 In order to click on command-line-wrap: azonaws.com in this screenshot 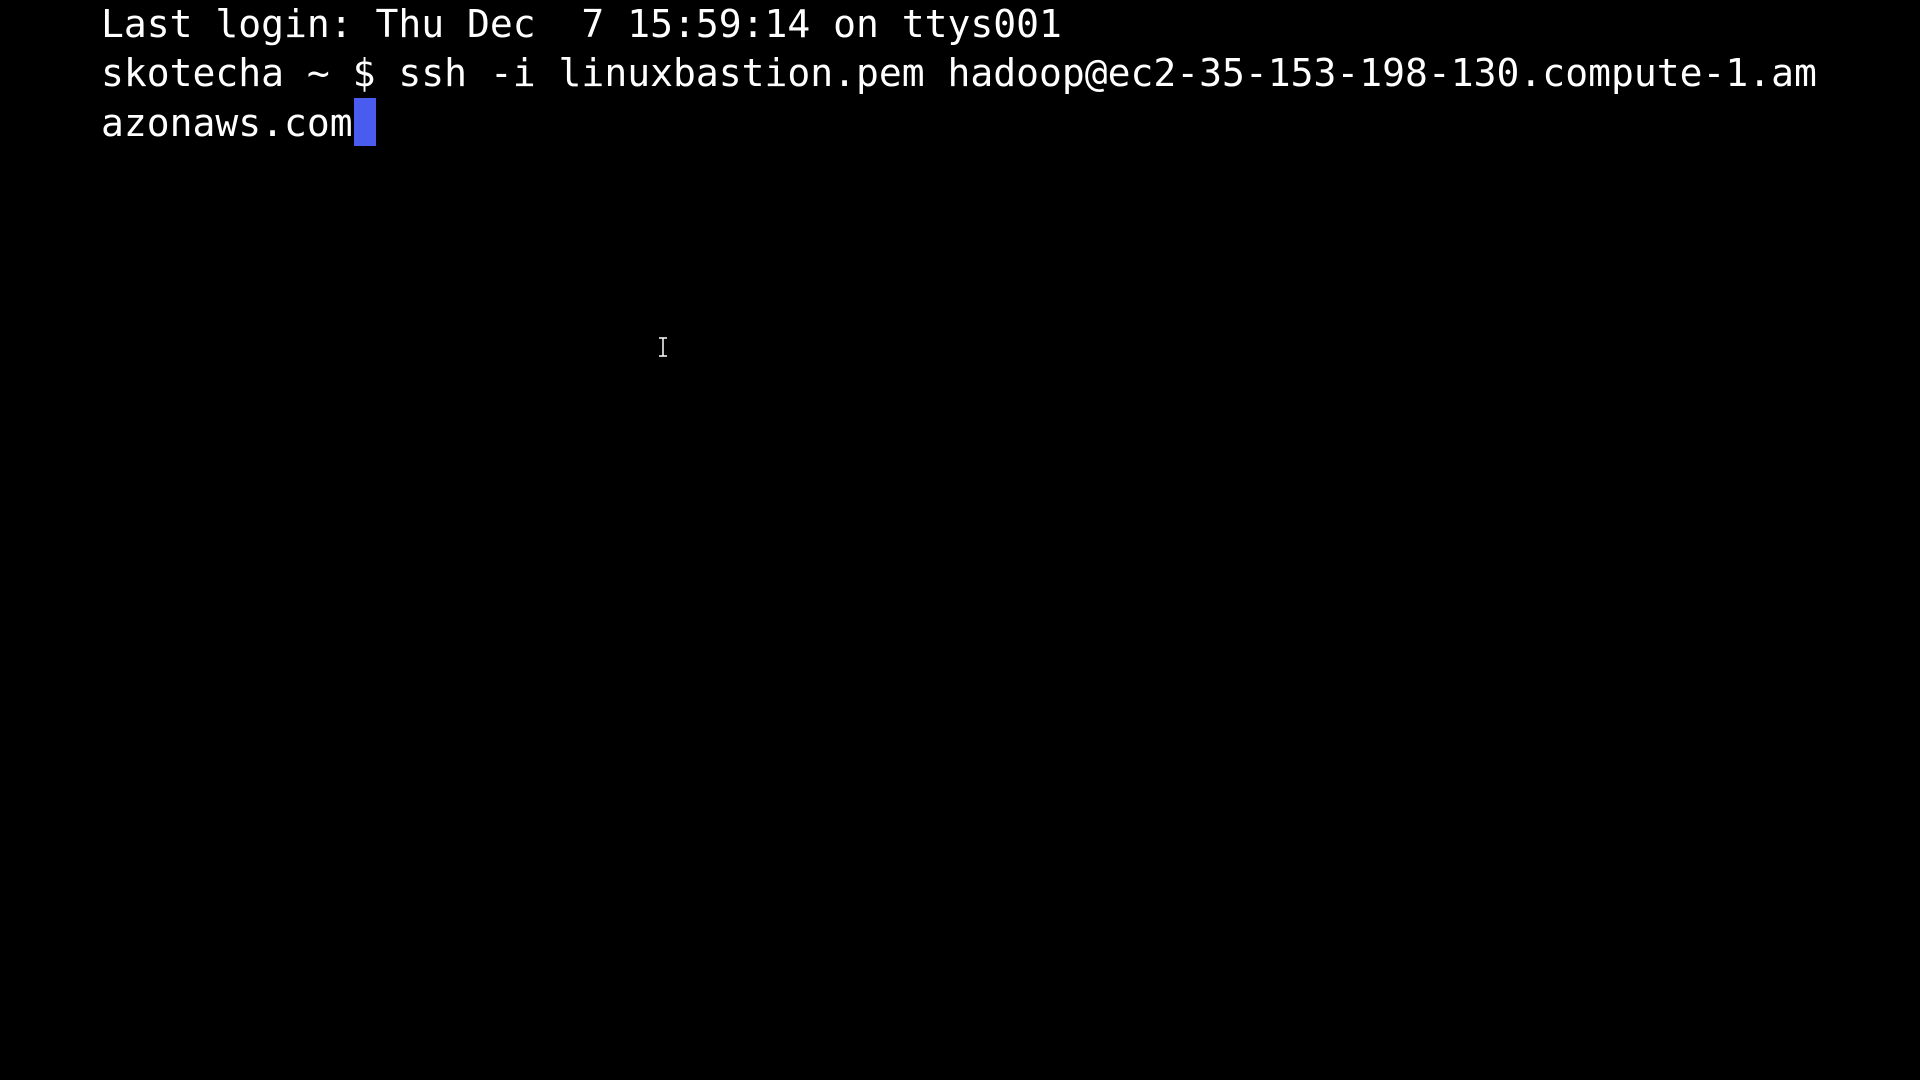, I will do `click(1001, 122)`.